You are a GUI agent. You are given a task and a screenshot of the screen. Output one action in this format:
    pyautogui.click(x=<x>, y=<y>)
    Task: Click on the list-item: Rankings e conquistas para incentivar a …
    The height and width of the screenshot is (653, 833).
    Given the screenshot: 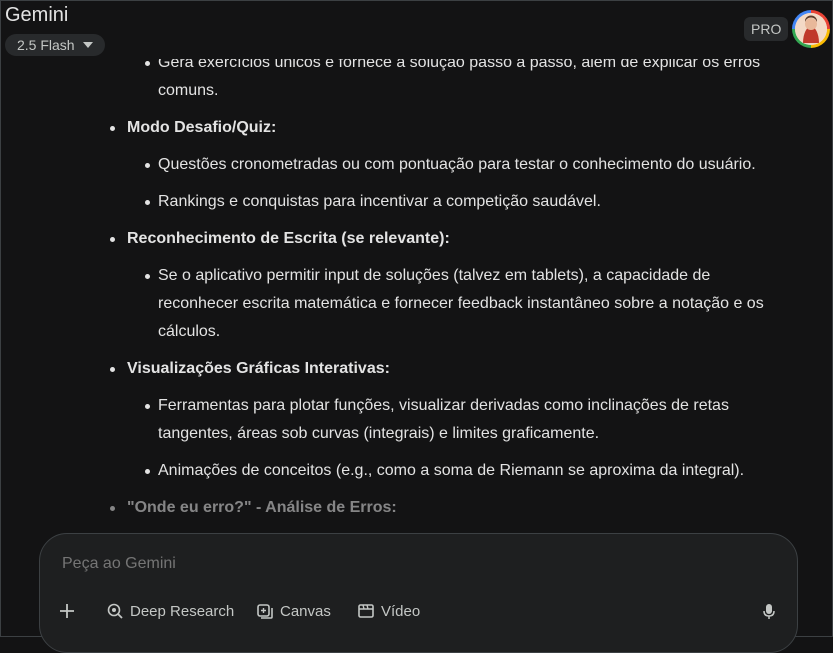 What is the action you would take?
    pyautogui.click(x=471, y=202)
    